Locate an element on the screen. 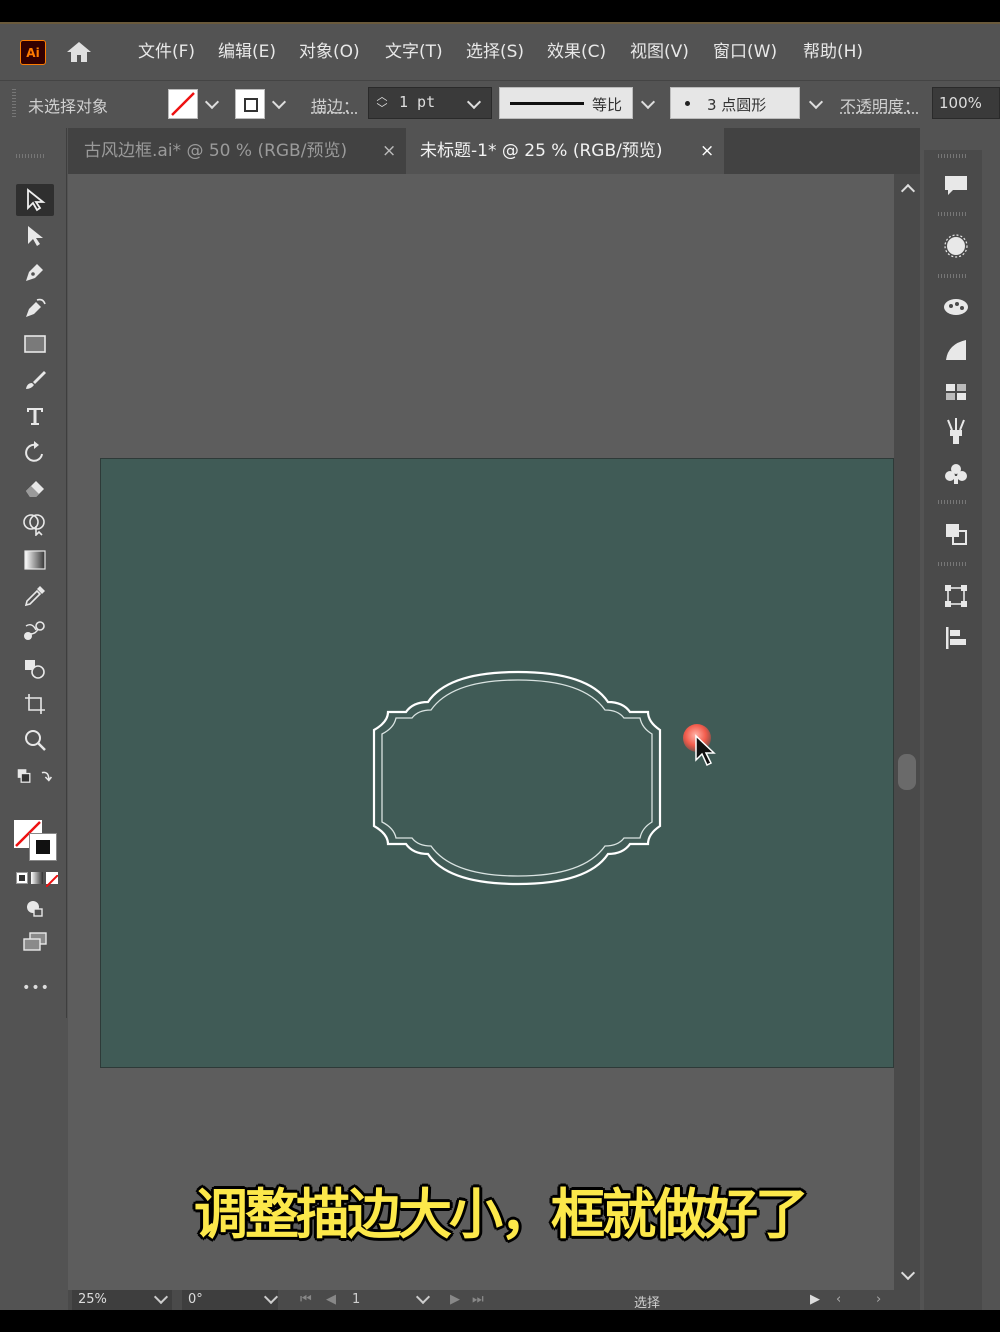  home-icon is located at coordinates (79, 52).